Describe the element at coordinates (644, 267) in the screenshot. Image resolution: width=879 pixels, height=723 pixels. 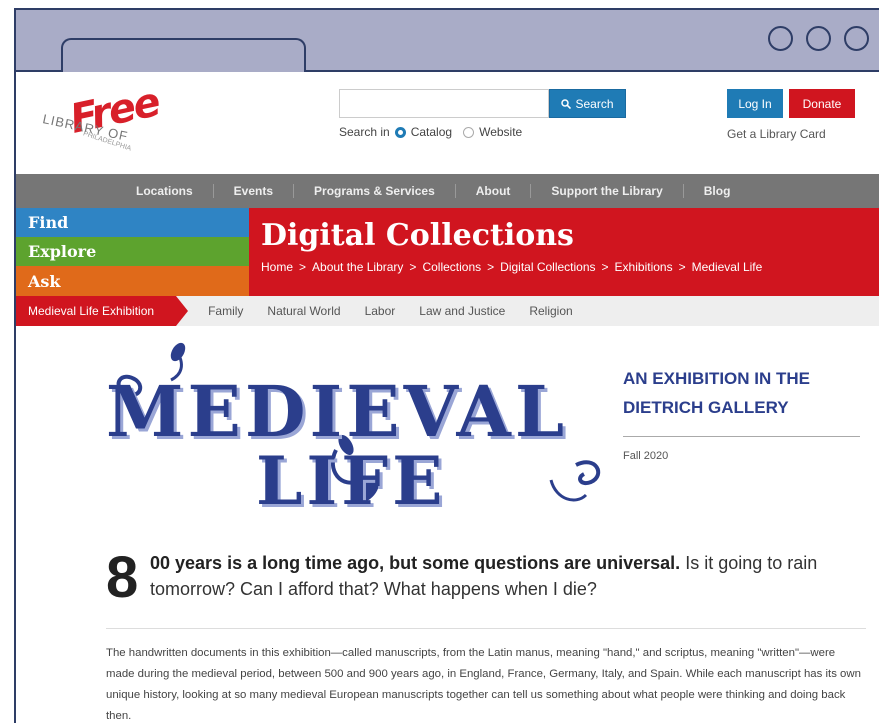
I see `breadcrumb-exhibitions: Exhibitions` at that location.